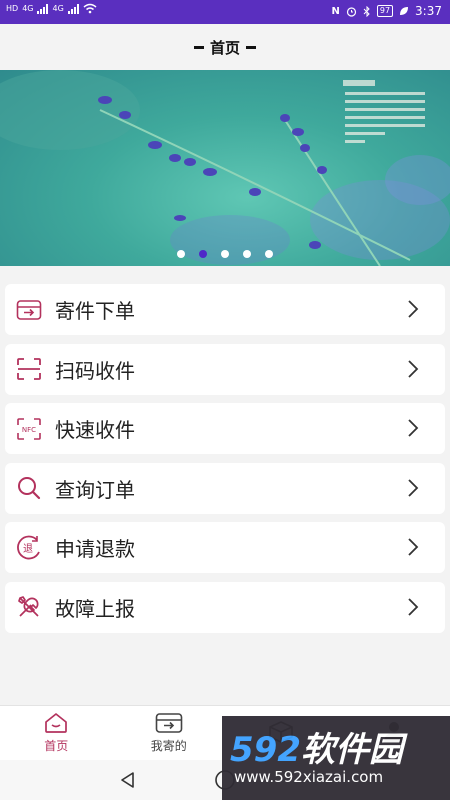  I want to click on menu-item-scan-receive: 扫码收件, so click(225, 369).